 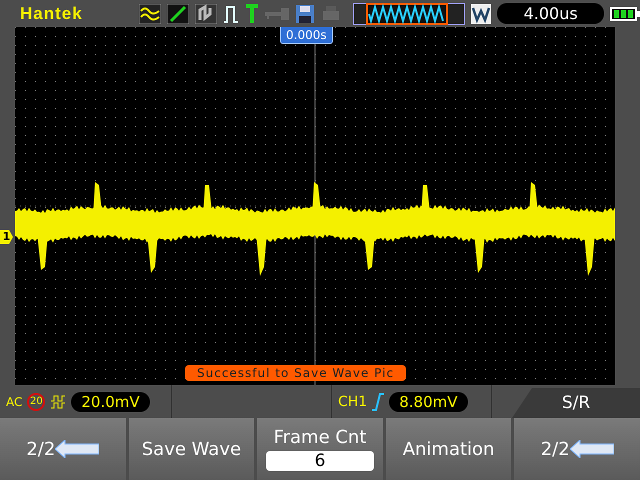 What do you see at coordinates (550, 13) in the screenshot?
I see `timebase-reading: 4.00us` at bounding box center [550, 13].